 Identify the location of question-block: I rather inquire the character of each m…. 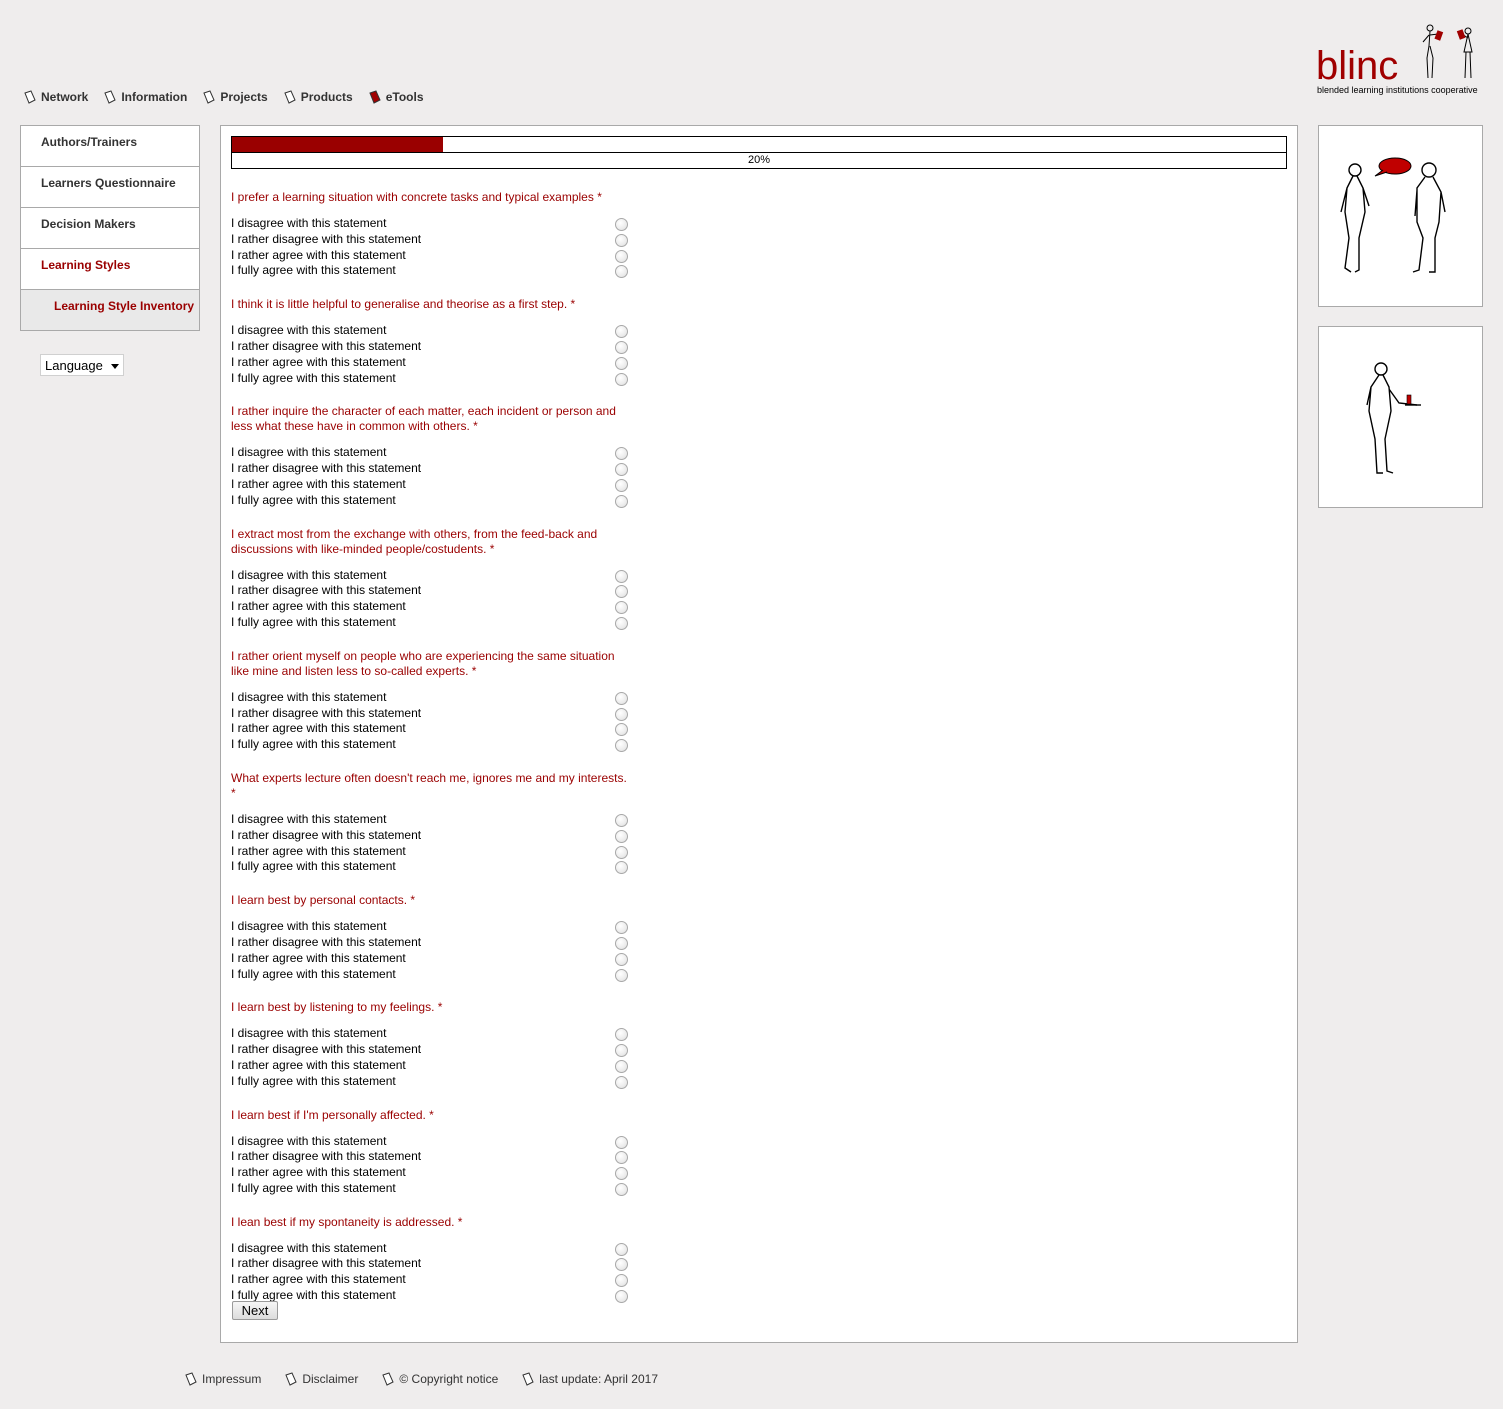
(431, 456).